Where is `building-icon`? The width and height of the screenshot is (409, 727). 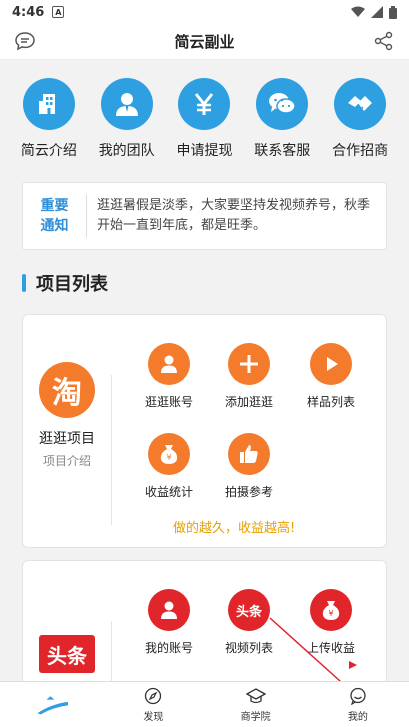 building-icon is located at coordinates (48, 104).